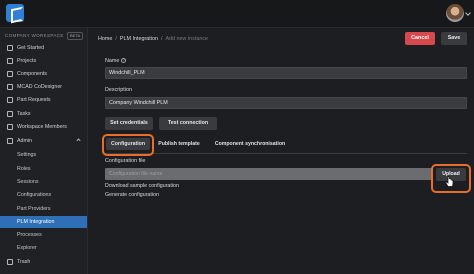  Describe the element at coordinates (34, 100) in the screenshot. I see `sidebar-item-label: Part Requests` at that location.